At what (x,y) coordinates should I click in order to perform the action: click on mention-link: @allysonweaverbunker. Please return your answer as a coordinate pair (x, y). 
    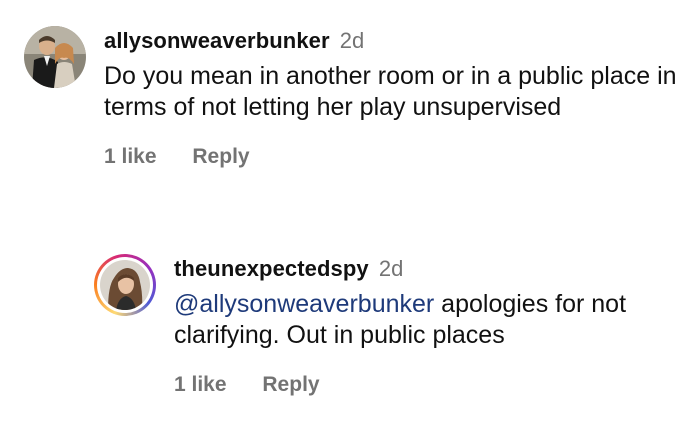
    Looking at the image, I should click on (304, 304).